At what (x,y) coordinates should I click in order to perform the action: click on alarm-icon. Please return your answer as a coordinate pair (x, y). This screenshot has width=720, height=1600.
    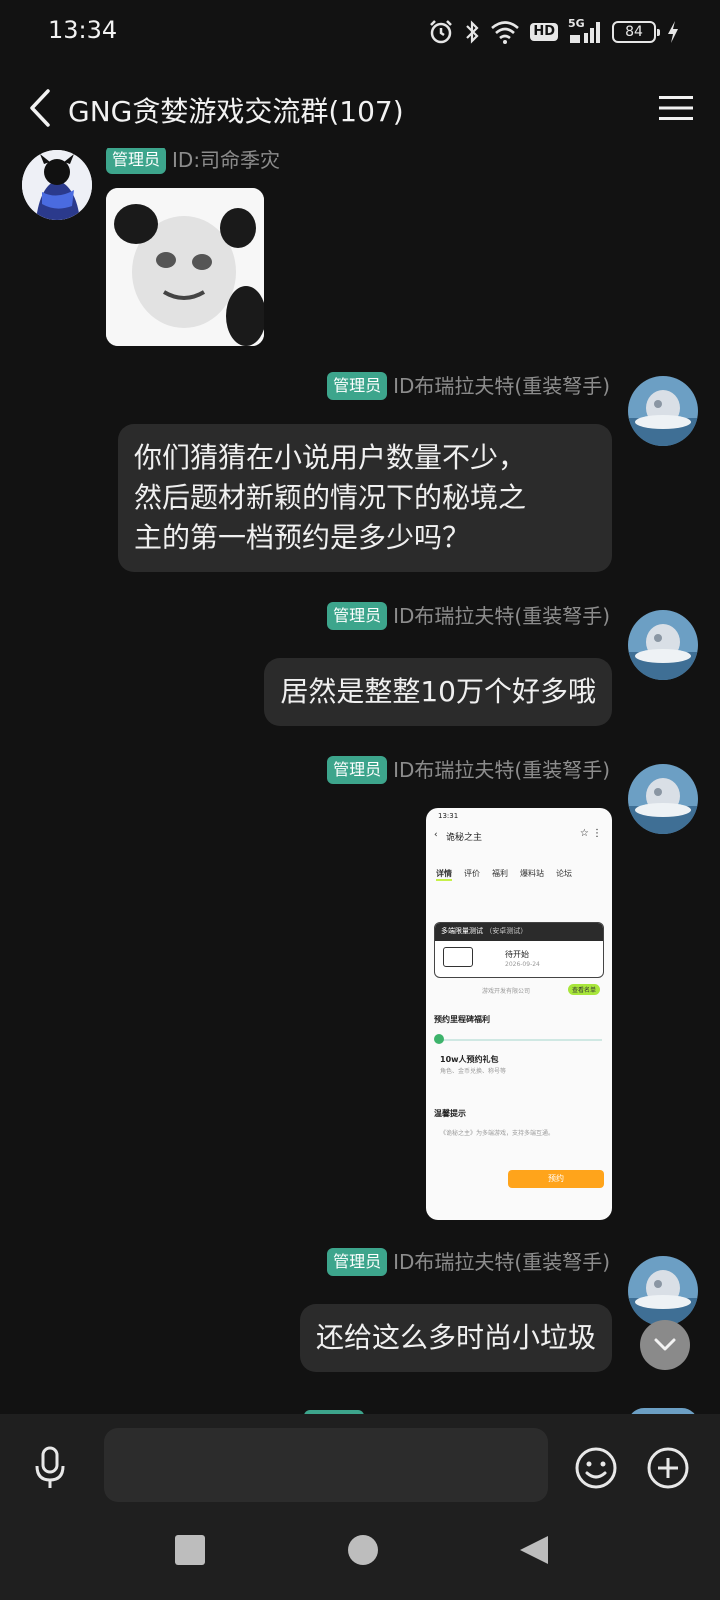
    Looking at the image, I should click on (441, 32).